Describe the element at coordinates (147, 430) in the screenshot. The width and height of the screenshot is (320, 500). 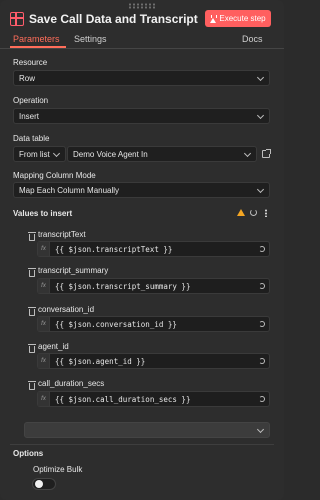
I see `add-column-select` at that location.